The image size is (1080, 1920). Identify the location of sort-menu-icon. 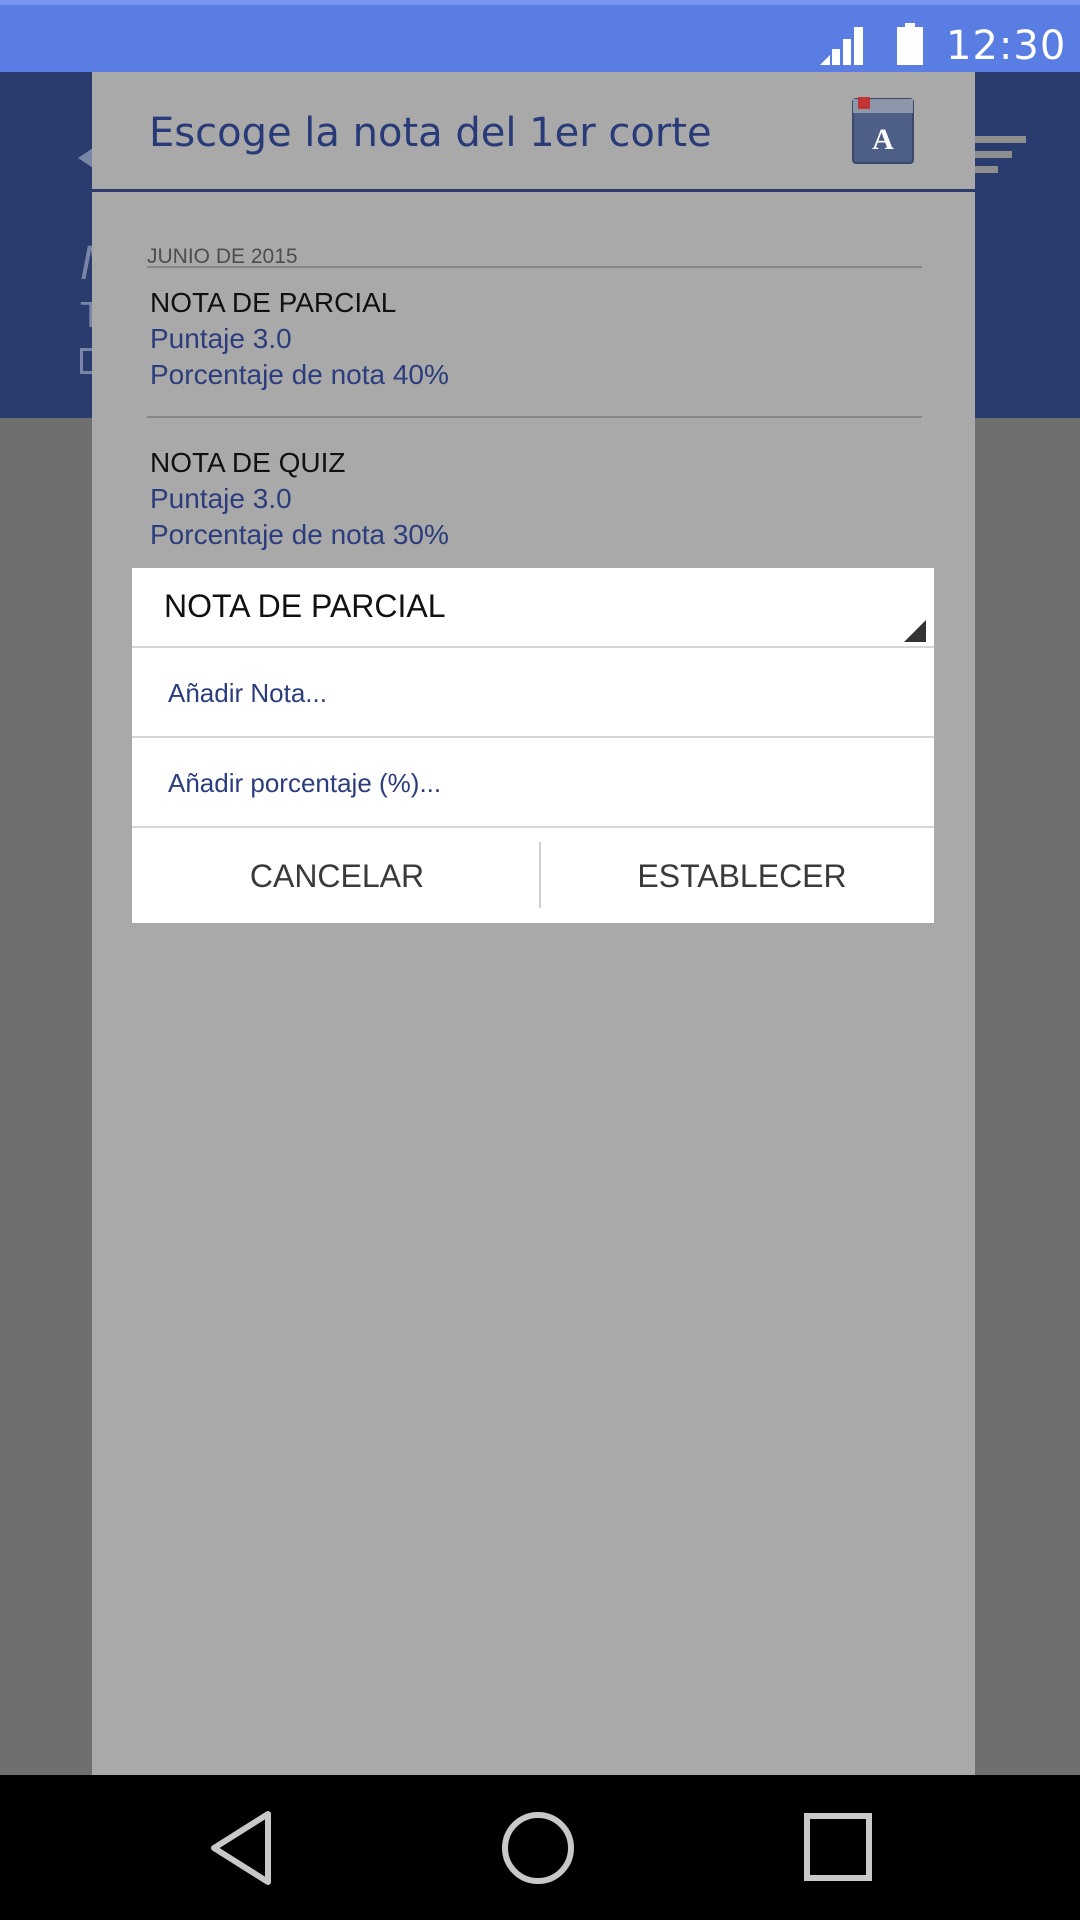
(997, 154).